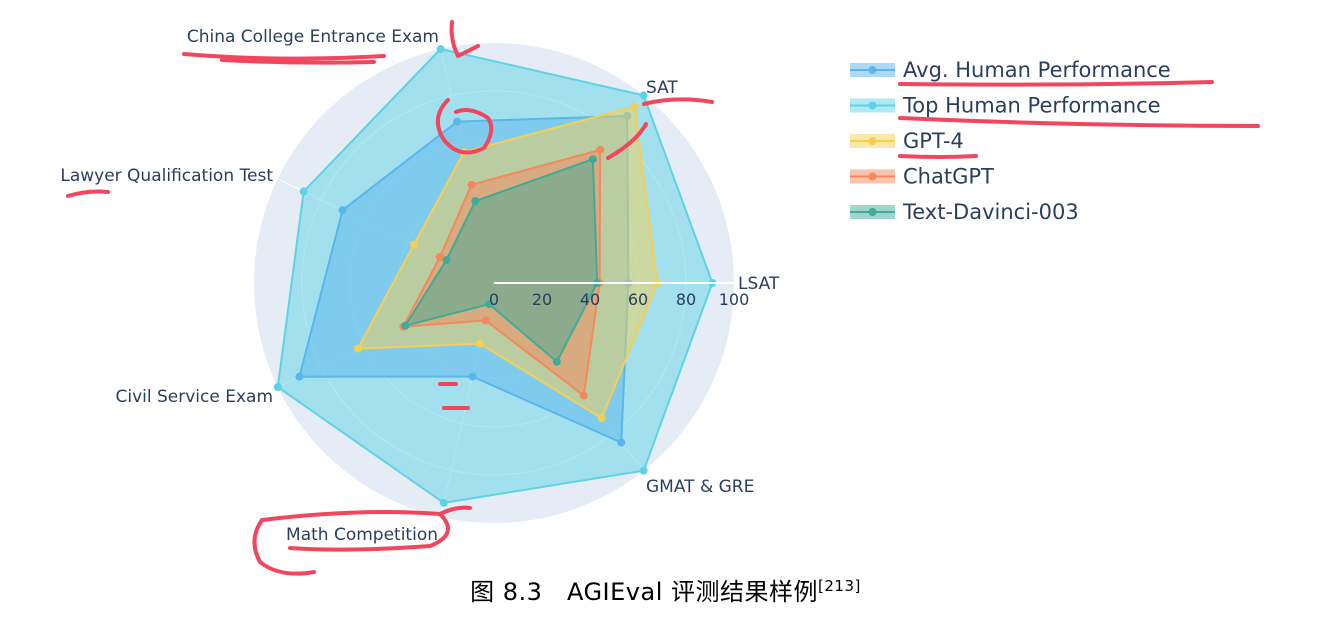  Describe the element at coordinates (494, 299) in the screenshot. I see `radial-tick-label: 0` at that location.